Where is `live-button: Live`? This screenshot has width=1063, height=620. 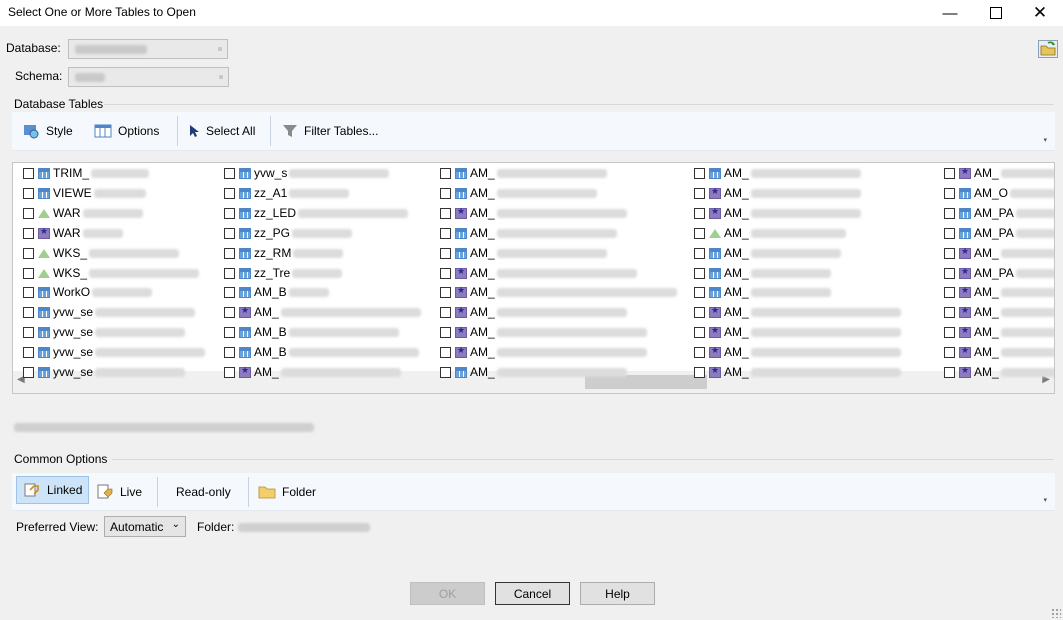
live-button: Live is located at coordinates (119, 491).